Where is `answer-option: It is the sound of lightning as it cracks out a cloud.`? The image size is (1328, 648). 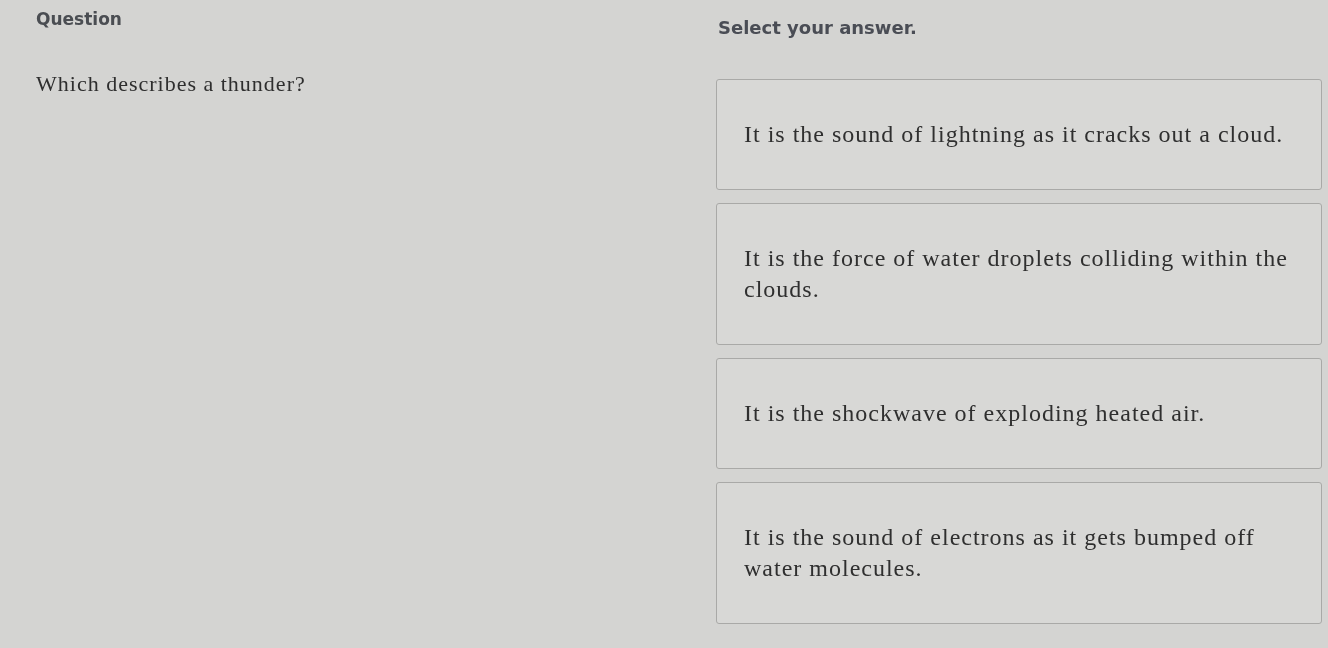 answer-option: It is the sound of lightning as it cracks out a cloud. is located at coordinates (1019, 134).